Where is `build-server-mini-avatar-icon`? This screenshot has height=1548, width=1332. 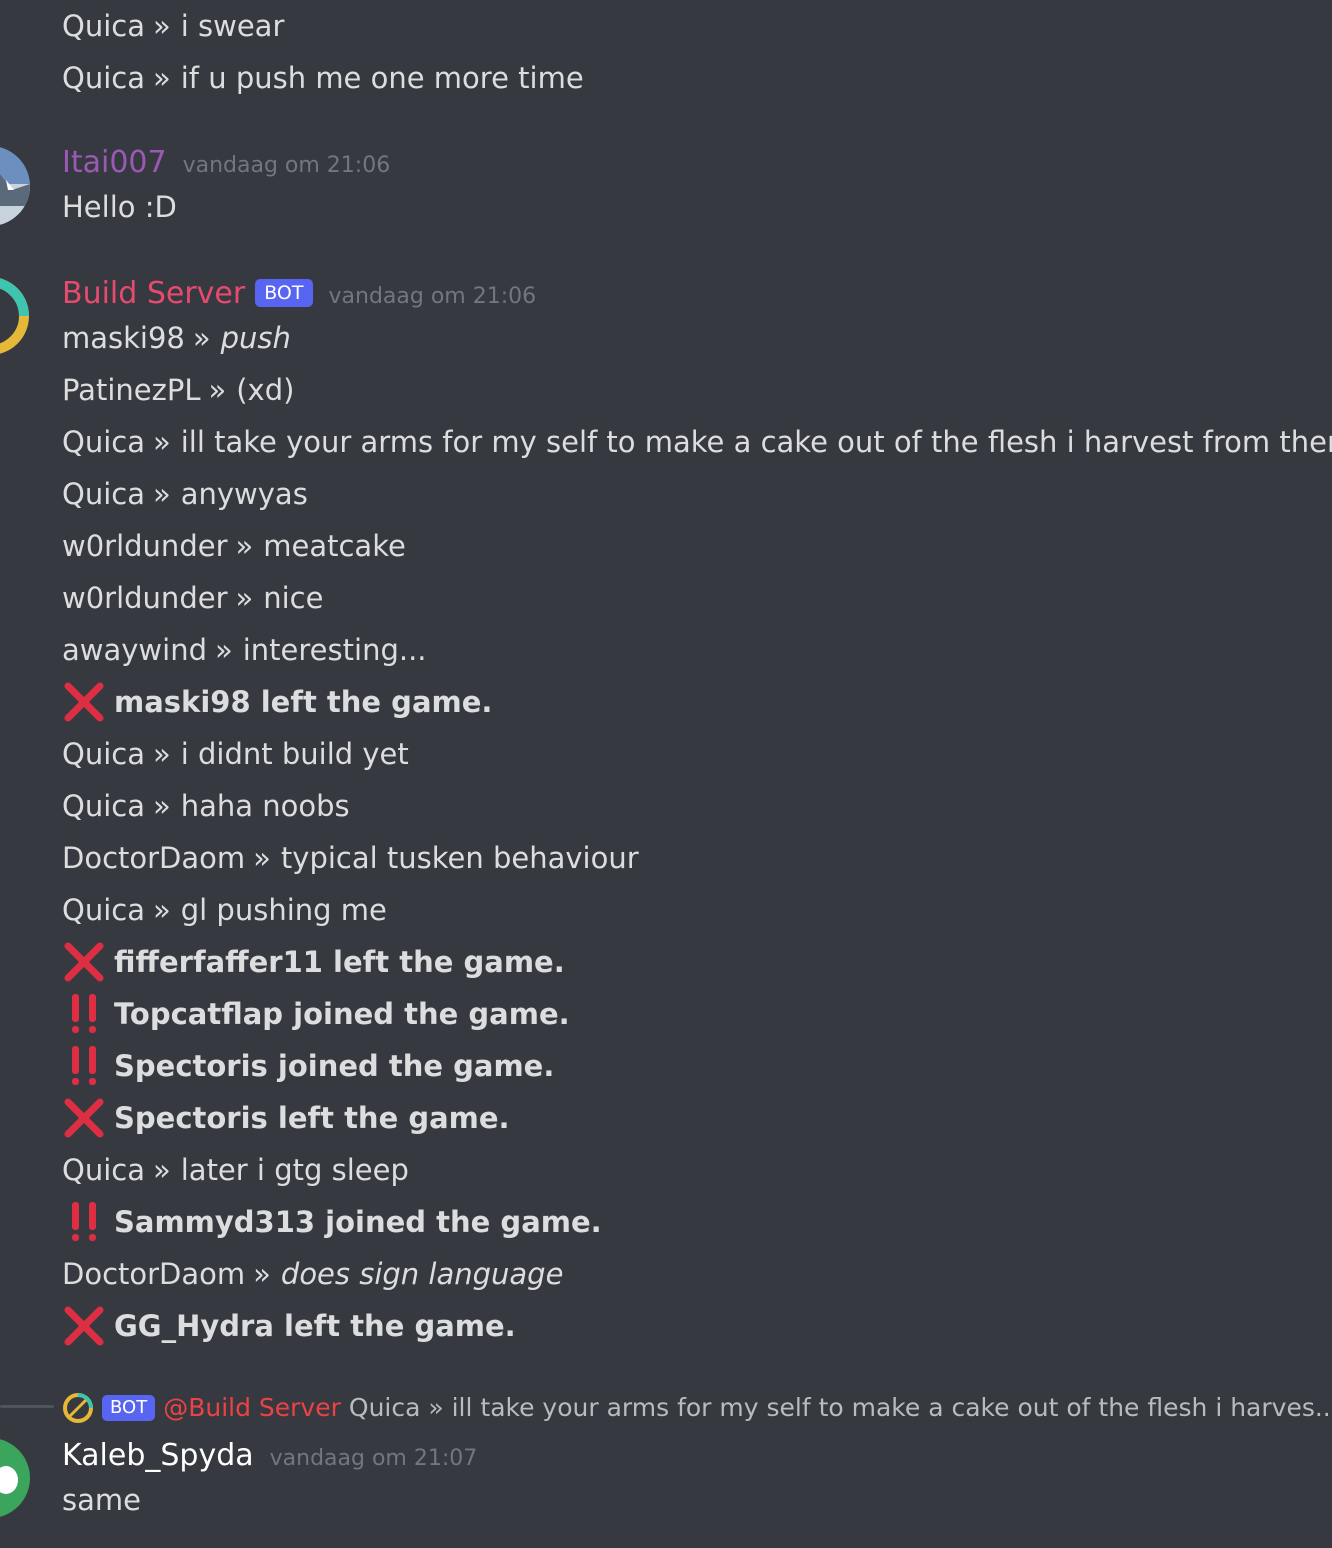
build-server-mini-avatar-icon is located at coordinates (78, 1408).